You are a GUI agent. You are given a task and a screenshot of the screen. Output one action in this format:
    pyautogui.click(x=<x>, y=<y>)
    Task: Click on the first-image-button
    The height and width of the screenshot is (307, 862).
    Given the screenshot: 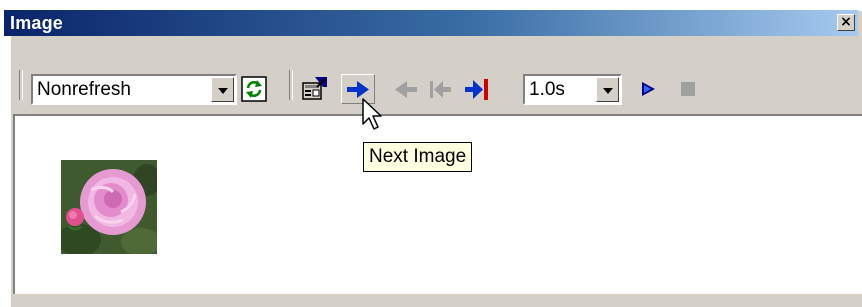 What is the action you would take?
    pyautogui.click(x=440, y=89)
    